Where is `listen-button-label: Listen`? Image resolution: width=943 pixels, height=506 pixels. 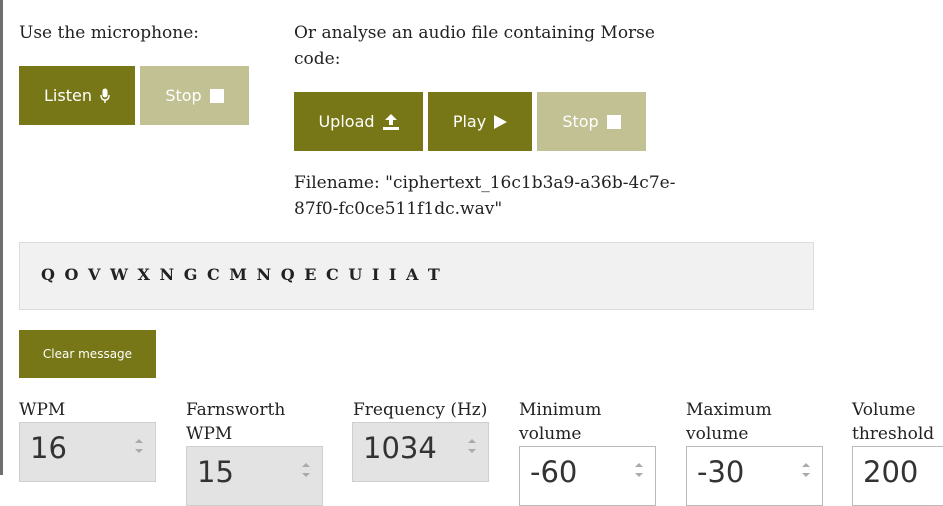
listen-button-label: Listen is located at coordinates (68, 95).